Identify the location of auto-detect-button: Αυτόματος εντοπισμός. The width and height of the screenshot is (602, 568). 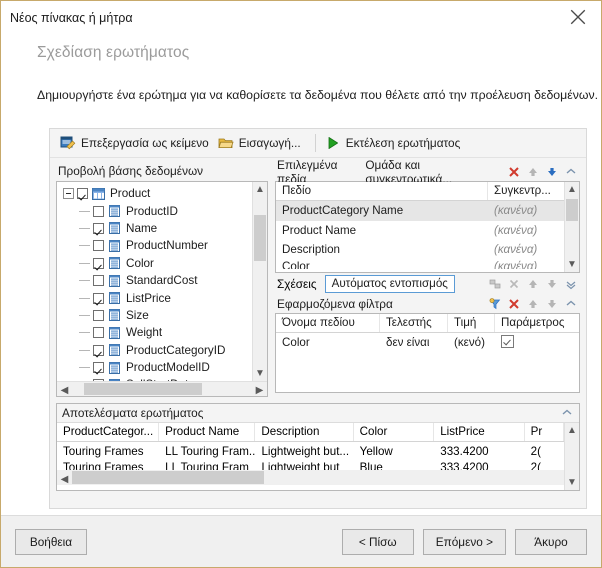
(389, 284).